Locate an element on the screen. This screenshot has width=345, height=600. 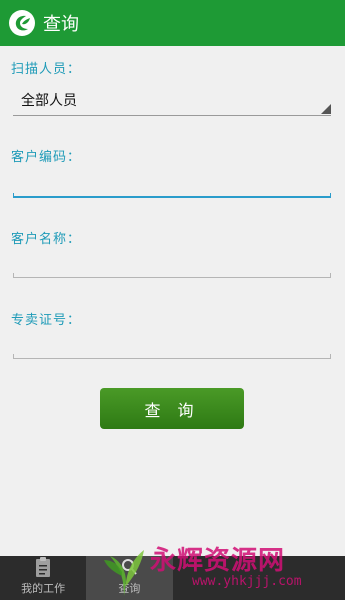
tab-third is located at coordinates (216, 578).